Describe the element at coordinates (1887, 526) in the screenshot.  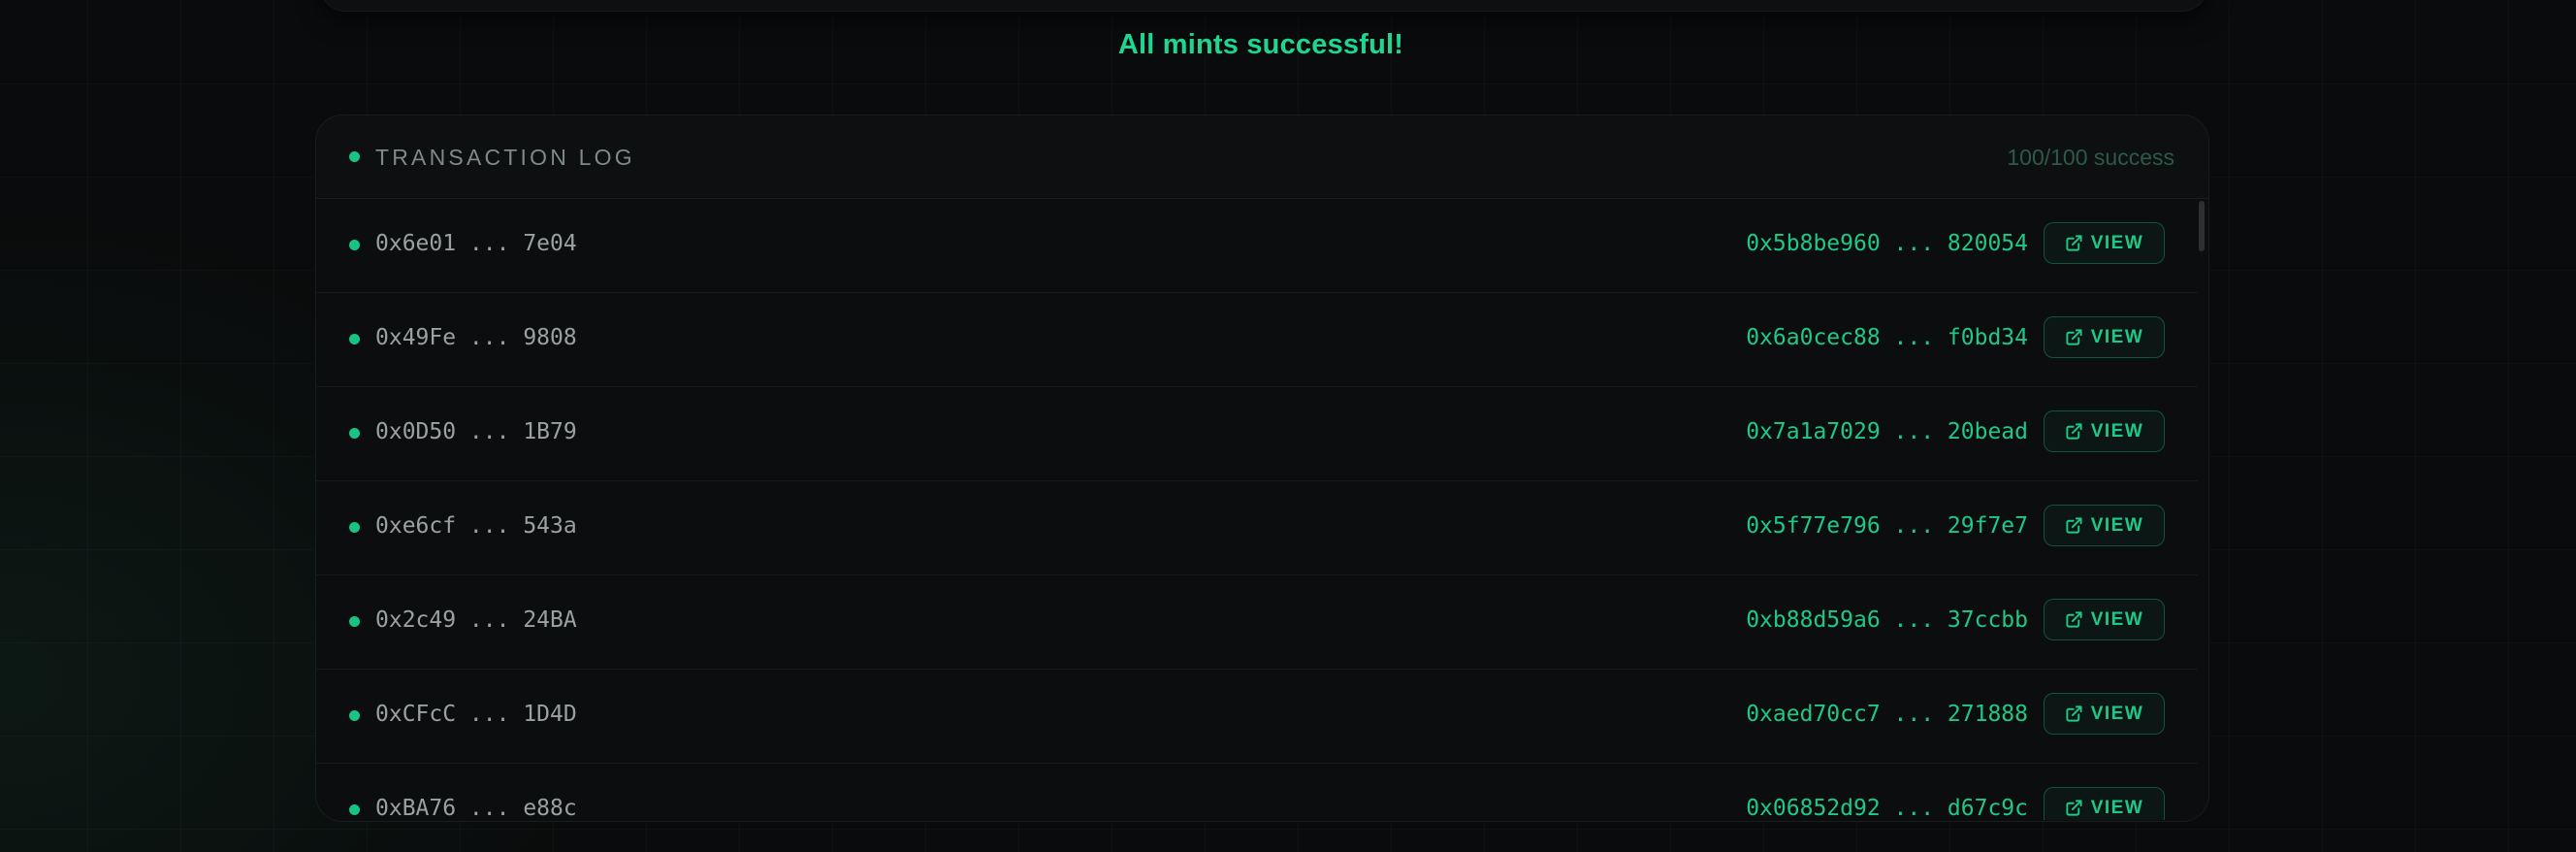
I see `tx-hash: 0x5f77e796 ... 29f7e7` at that location.